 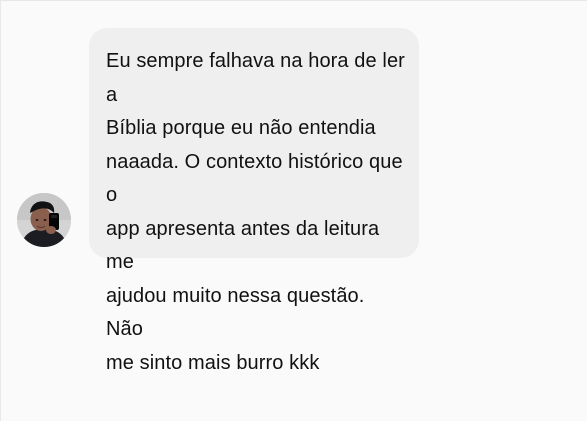 What do you see at coordinates (44, 220) in the screenshot?
I see `avatar` at bounding box center [44, 220].